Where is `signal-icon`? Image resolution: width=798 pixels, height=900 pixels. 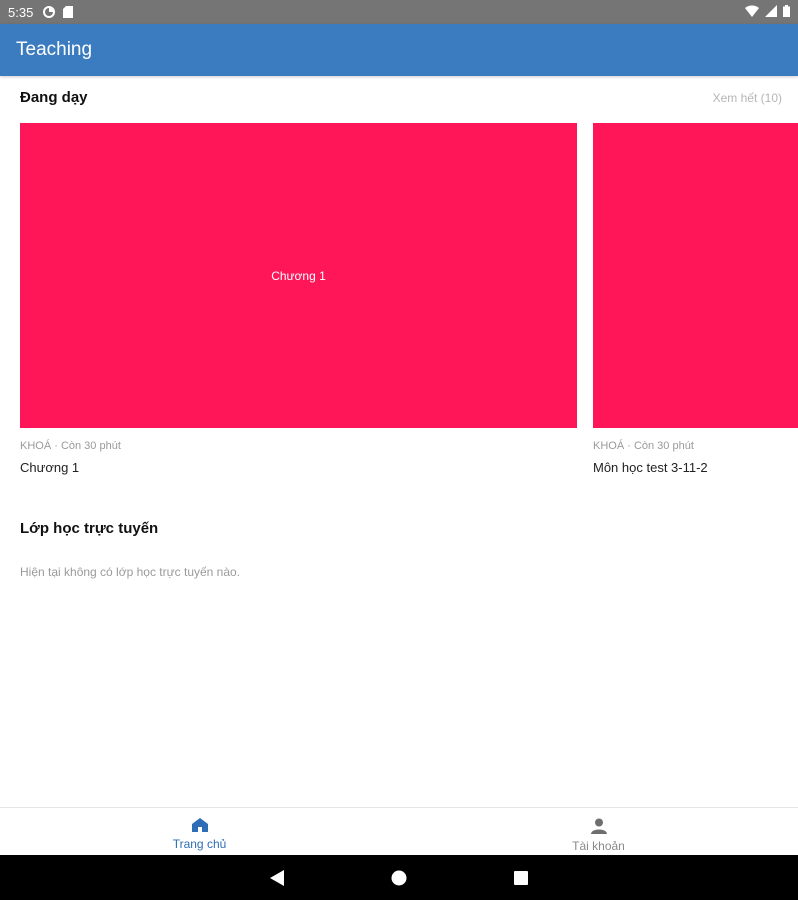
signal-icon is located at coordinates (771, 12).